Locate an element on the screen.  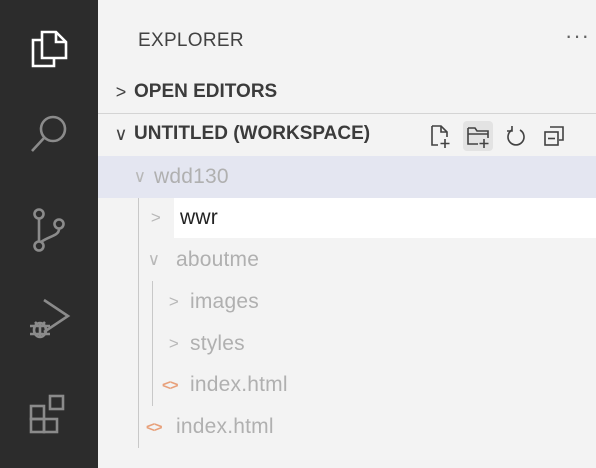
open-editors-label: OPEN EDITORS is located at coordinates (206, 91).